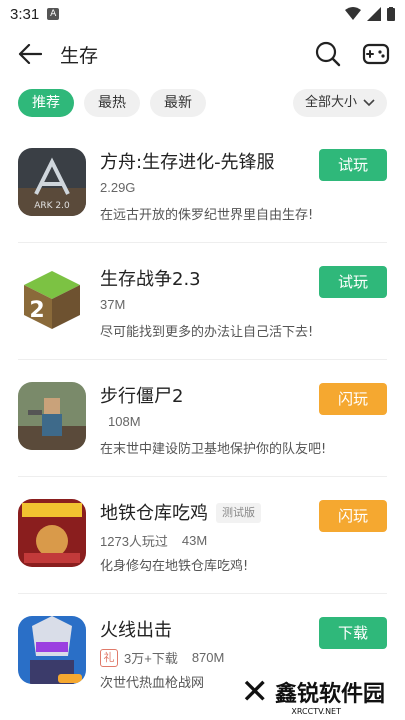 The width and height of the screenshot is (405, 720). I want to click on list-item: 地铁仓库吃鸡 测试版 1273人玩过 43M 化身修勾在地铁仓库吃鸡! 闪玩, so click(202, 535).